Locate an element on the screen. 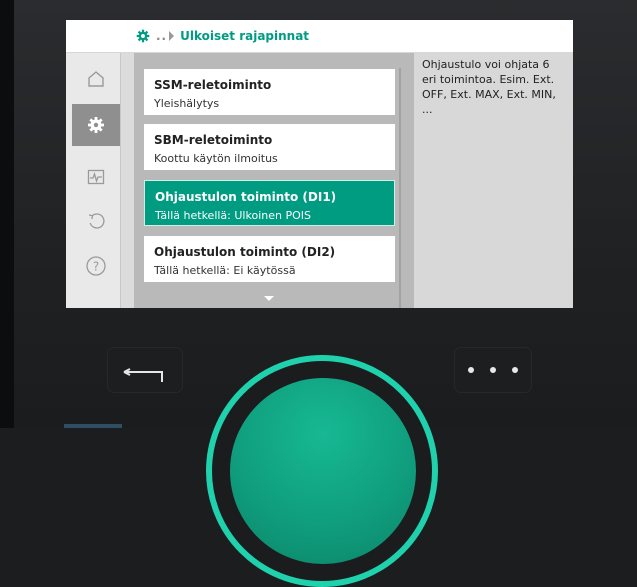 This screenshot has width=637, height=587. menu-item-sbm-relay: SBM-reletoiminto Koottu käytön ilmoitus is located at coordinates (269, 147).